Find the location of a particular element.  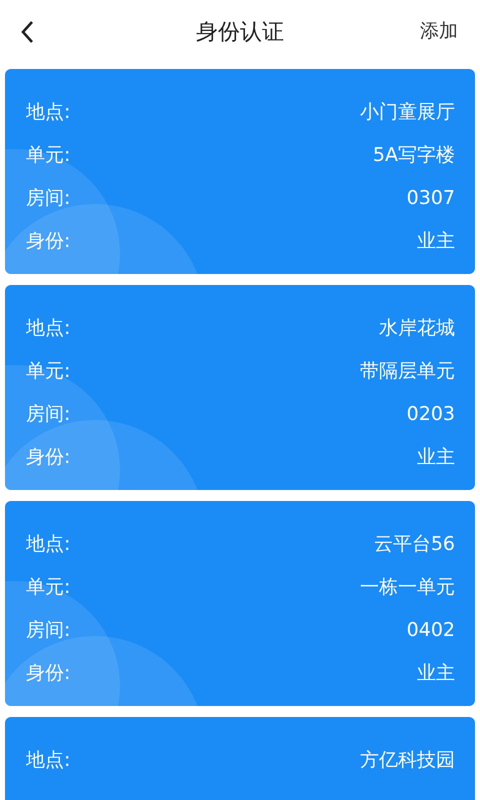

field-value: 方亿科技园 is located at coordinates (407, 760).